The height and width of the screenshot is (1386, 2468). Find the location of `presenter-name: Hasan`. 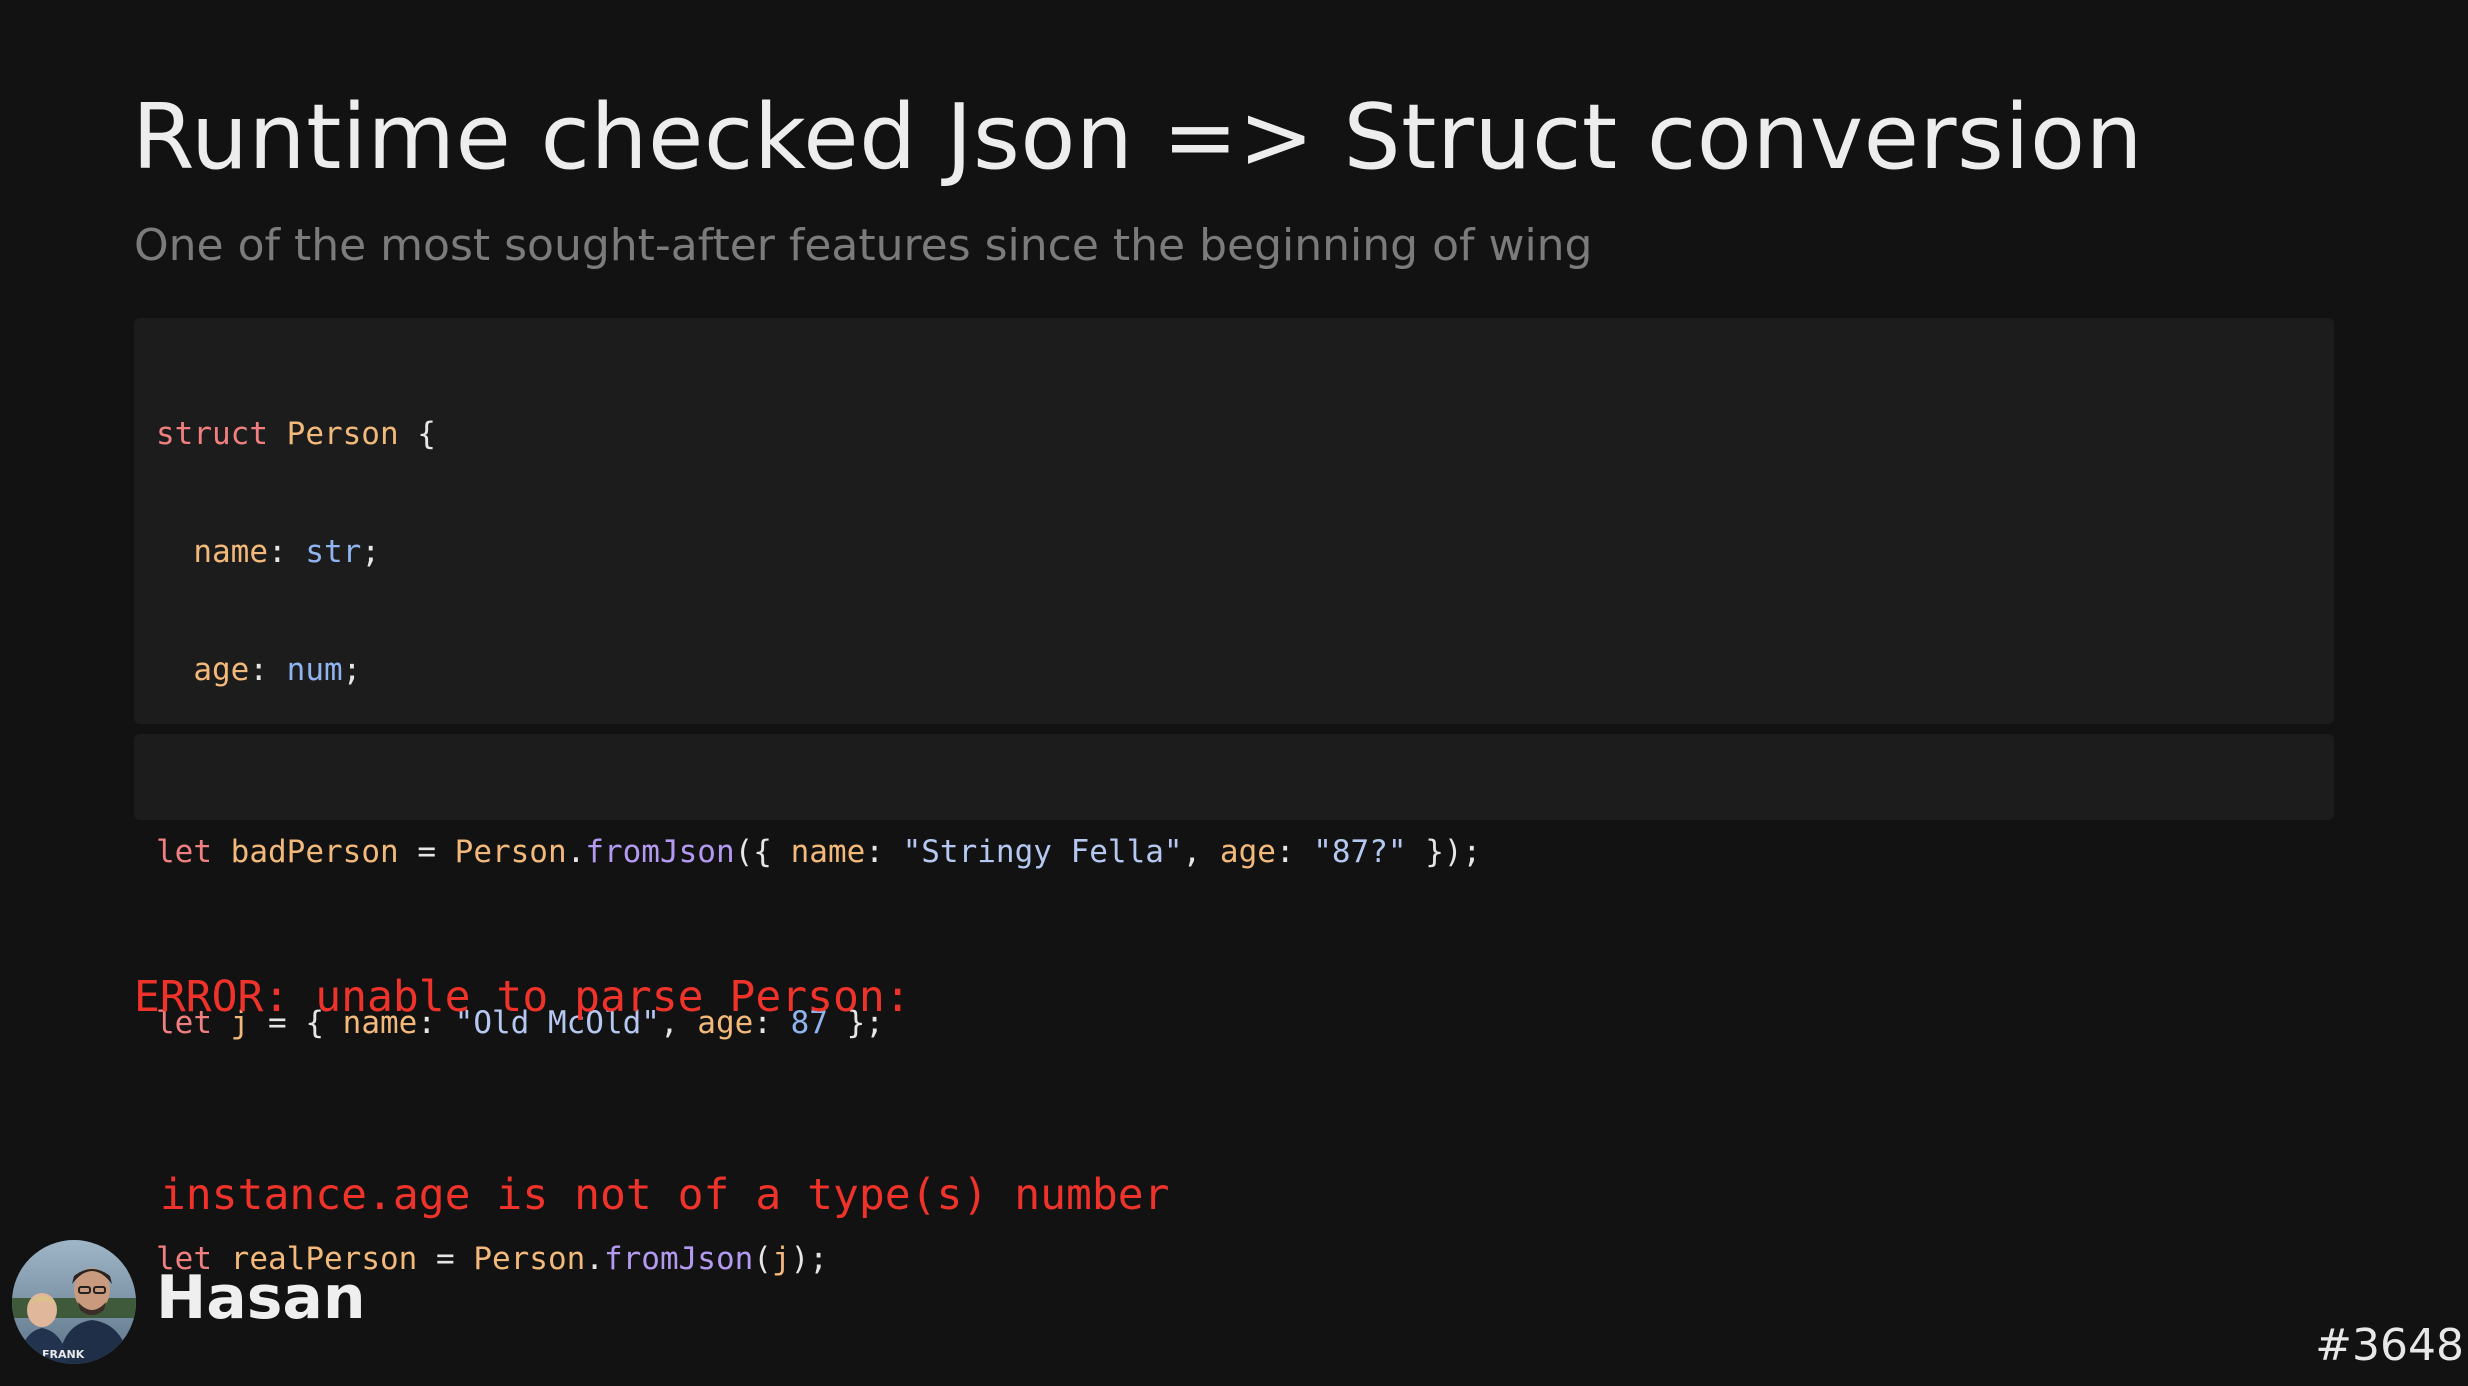

presenter-name: Hasan is located at coordinates (261, 1298).